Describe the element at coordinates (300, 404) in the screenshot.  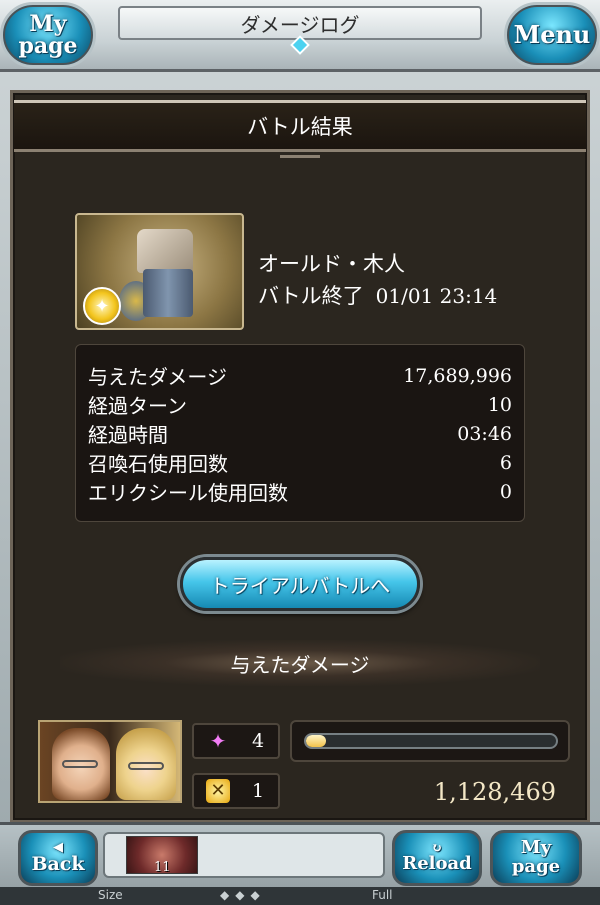
I see `stat-row-turns: 経過ターン 10` at that location.